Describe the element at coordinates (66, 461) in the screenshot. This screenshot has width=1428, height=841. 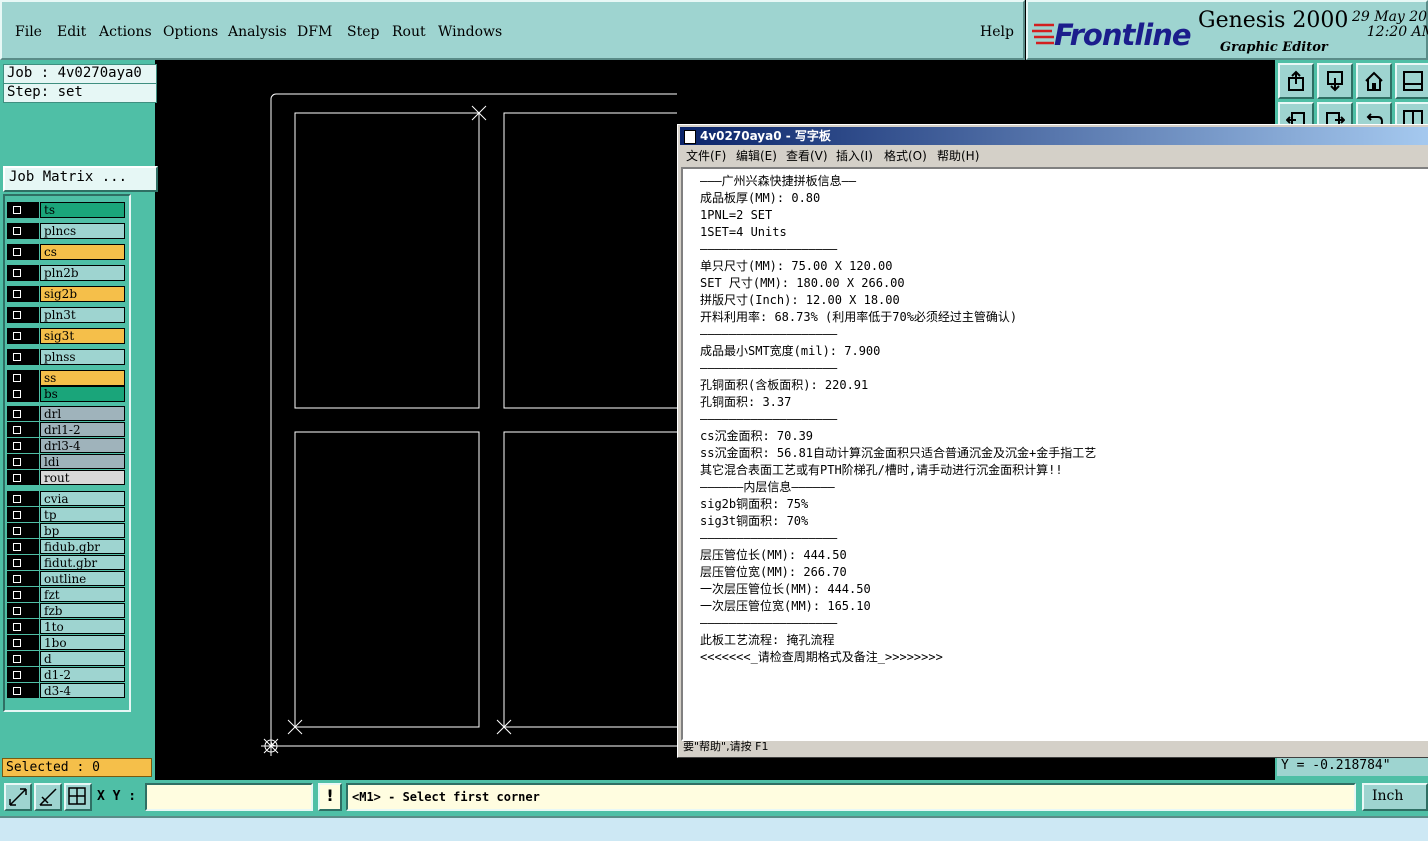
I see `layer-row-ldi: ldi` at that location.